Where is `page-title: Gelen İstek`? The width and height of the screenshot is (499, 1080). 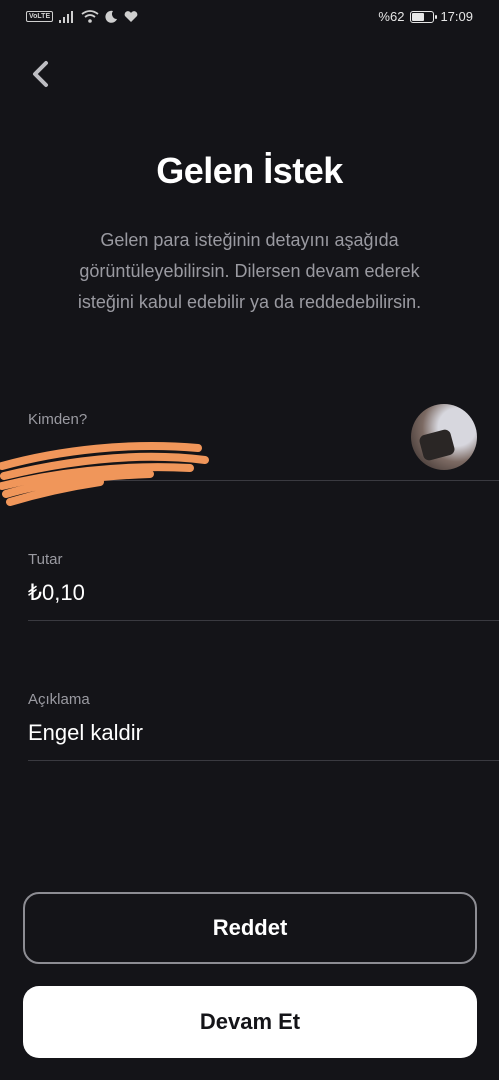 page-title: Gelen İstek is located at coordinates (249, 170).